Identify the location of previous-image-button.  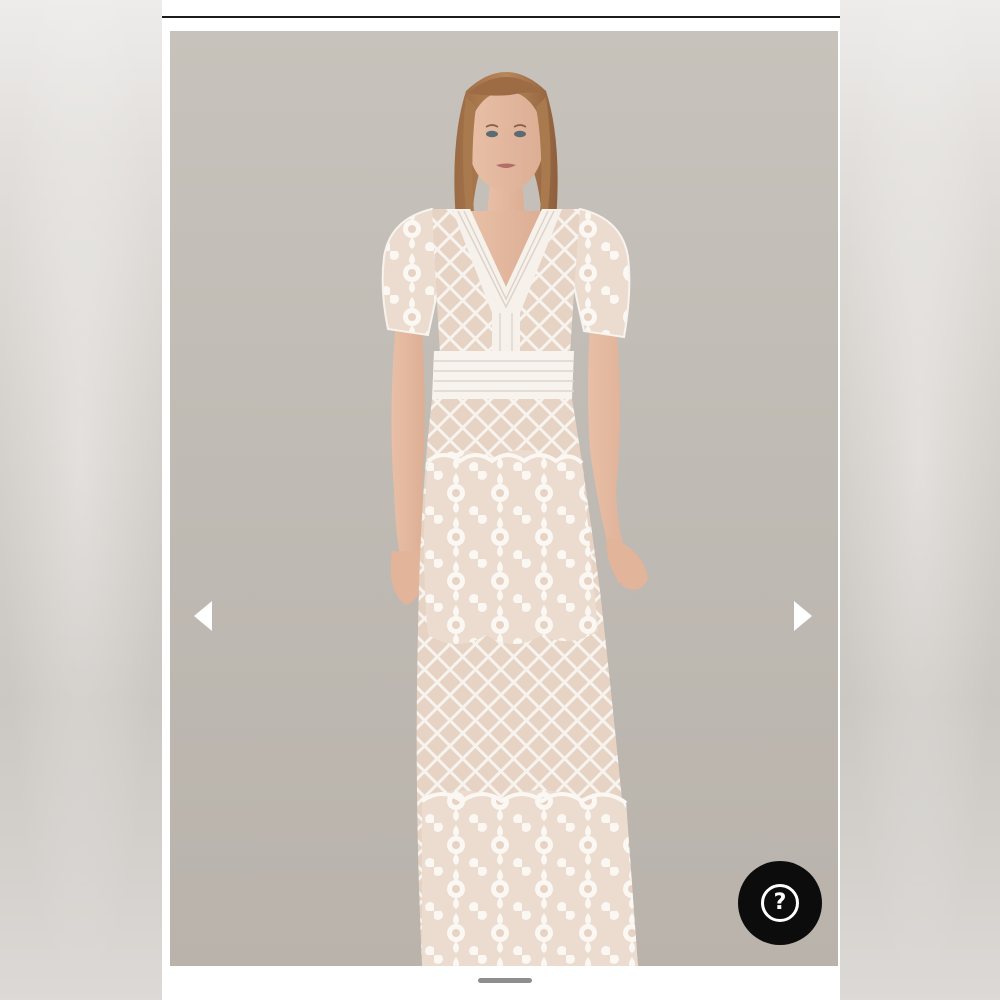
(207, 616).